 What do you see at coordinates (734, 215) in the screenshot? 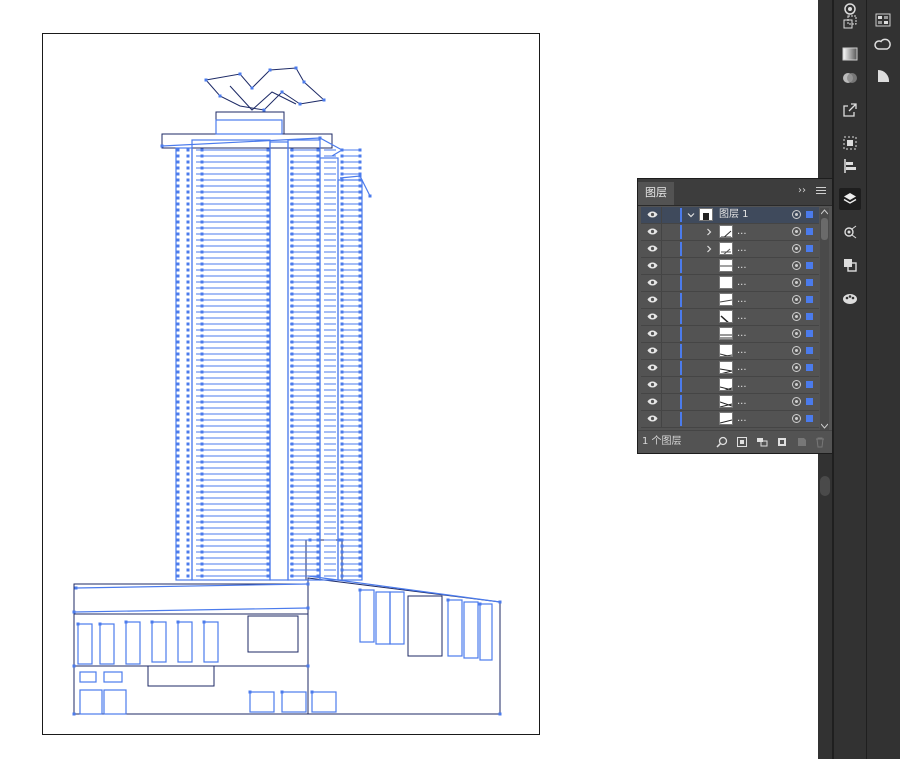
I see `layer-name: 图层 1` at bounding box center [734, 215].